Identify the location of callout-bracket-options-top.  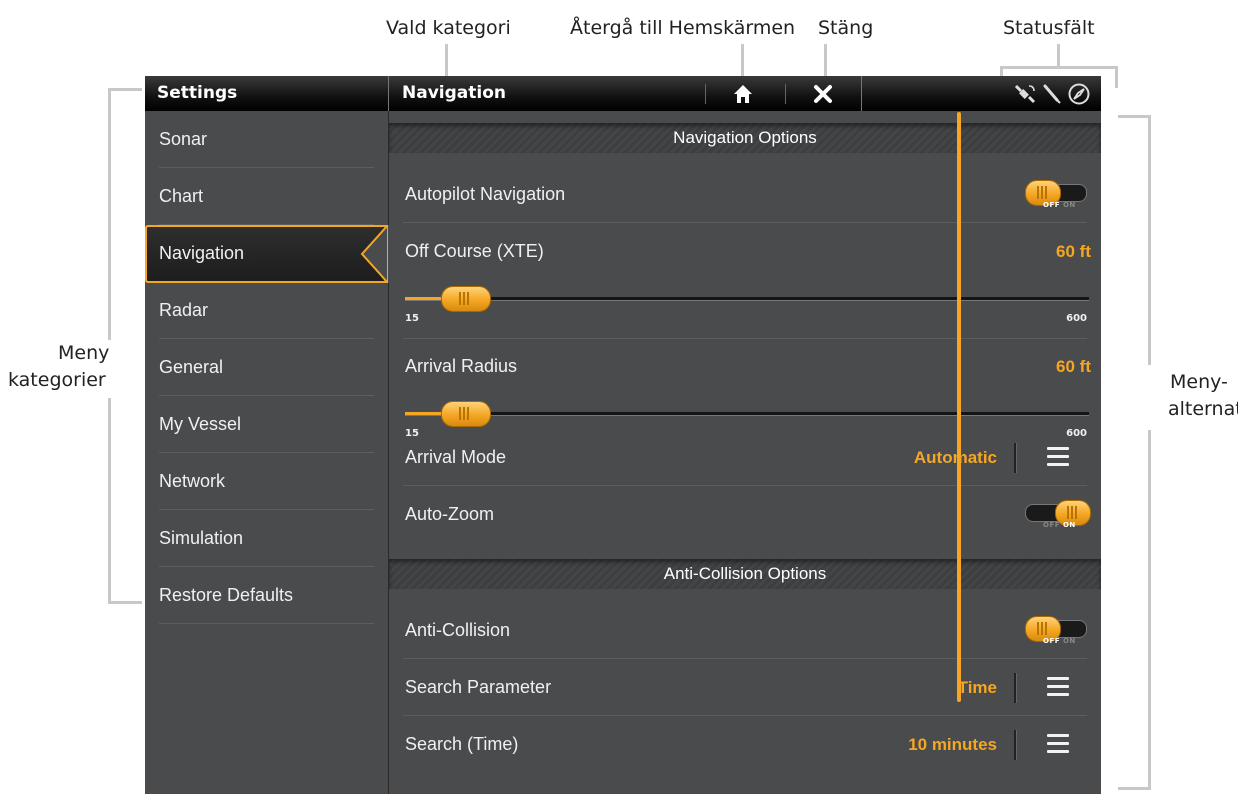
(1134, 116).